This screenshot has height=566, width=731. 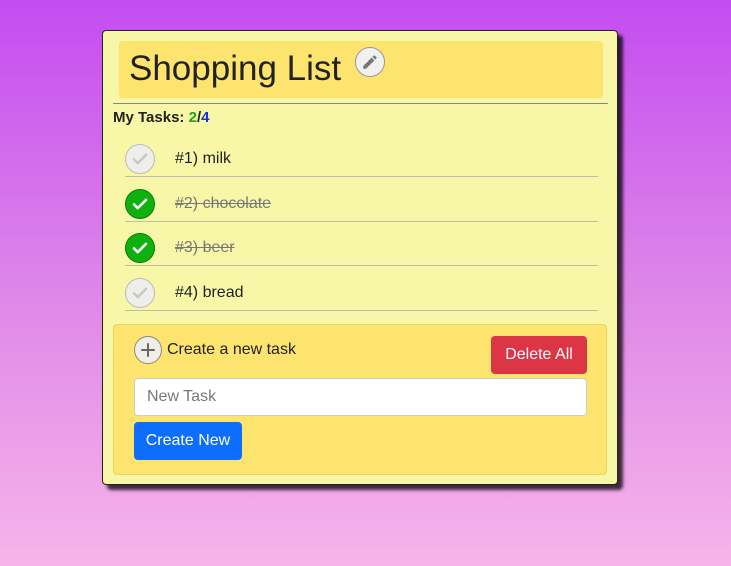 What do you see at coordinates (361, 249) in the screenshot?
I see `task-item: #3) beer` at bounding box center [361, 249].